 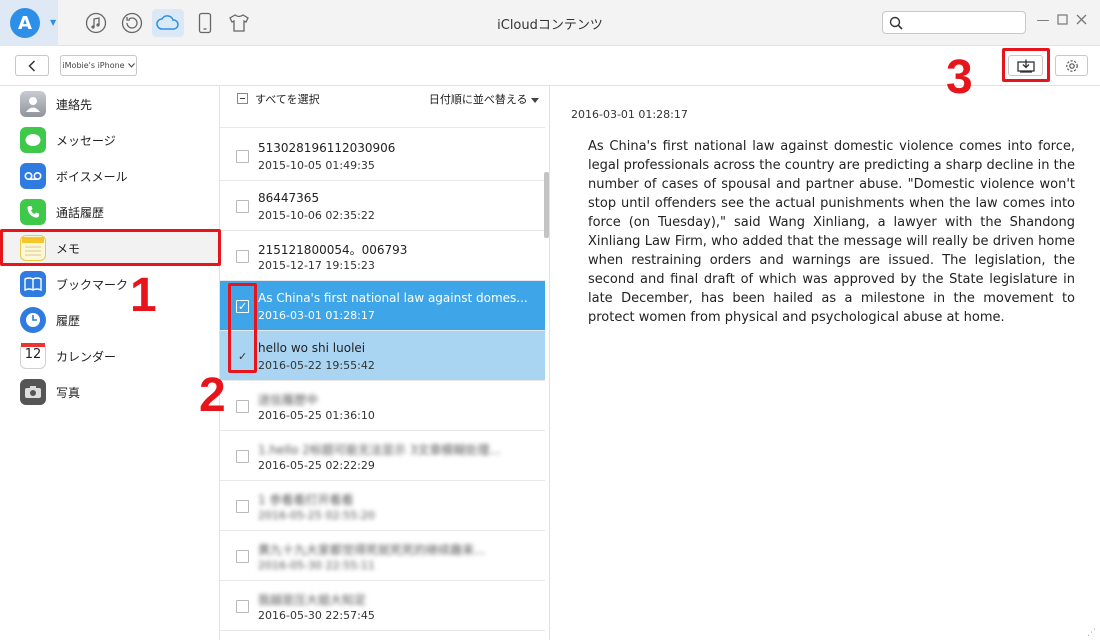 I want to click on select-all-checkbox, so click(x=242, y=98).